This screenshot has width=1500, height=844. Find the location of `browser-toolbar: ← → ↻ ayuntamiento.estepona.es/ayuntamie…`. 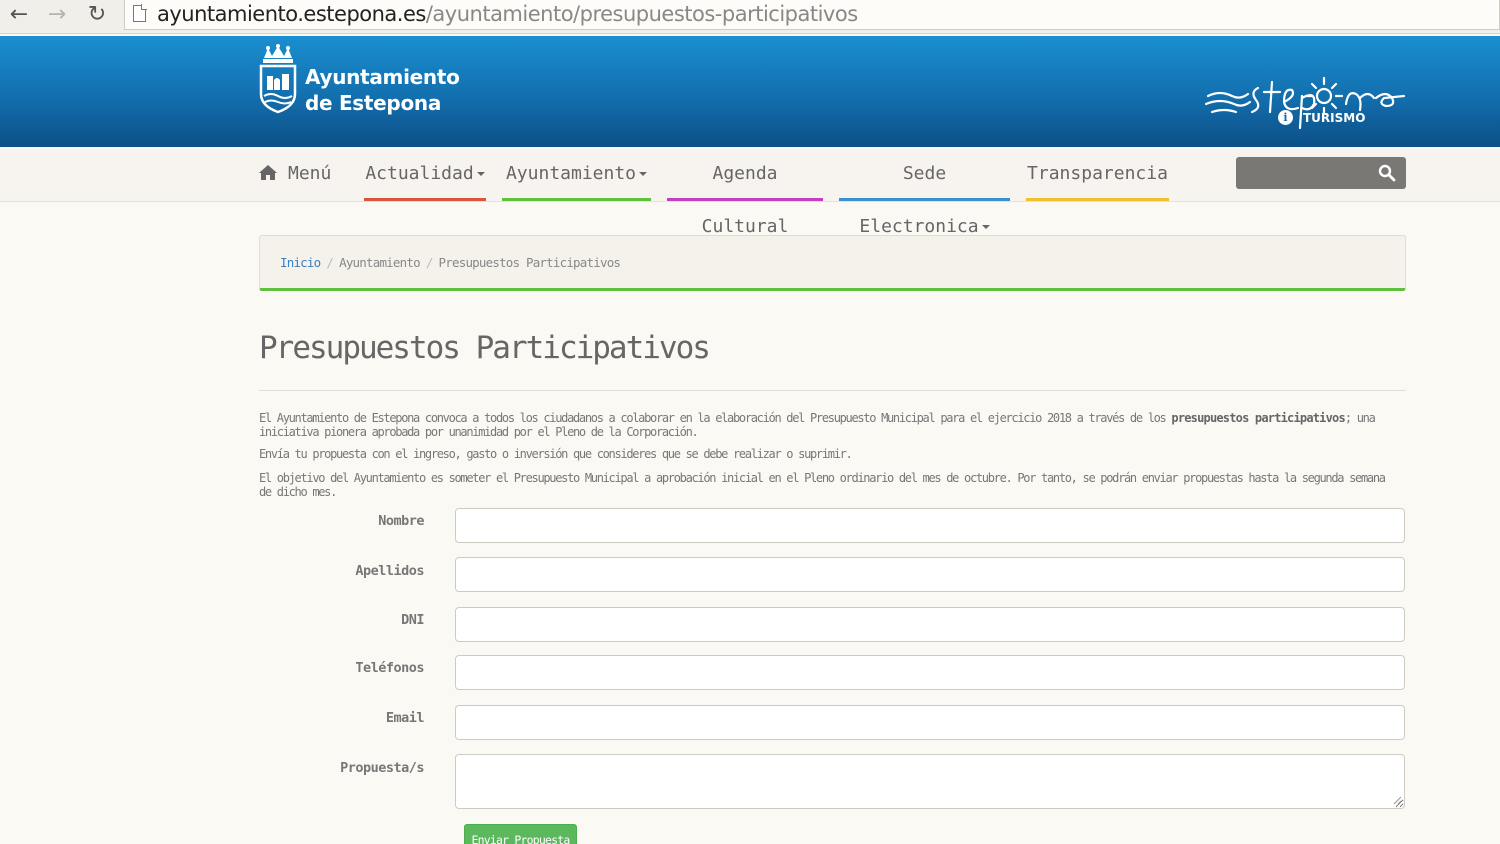

browser-toolbar: ← → ↻ ayuntamiento.estepona.es/ayuntamie… is located at coordinates (750, 17).